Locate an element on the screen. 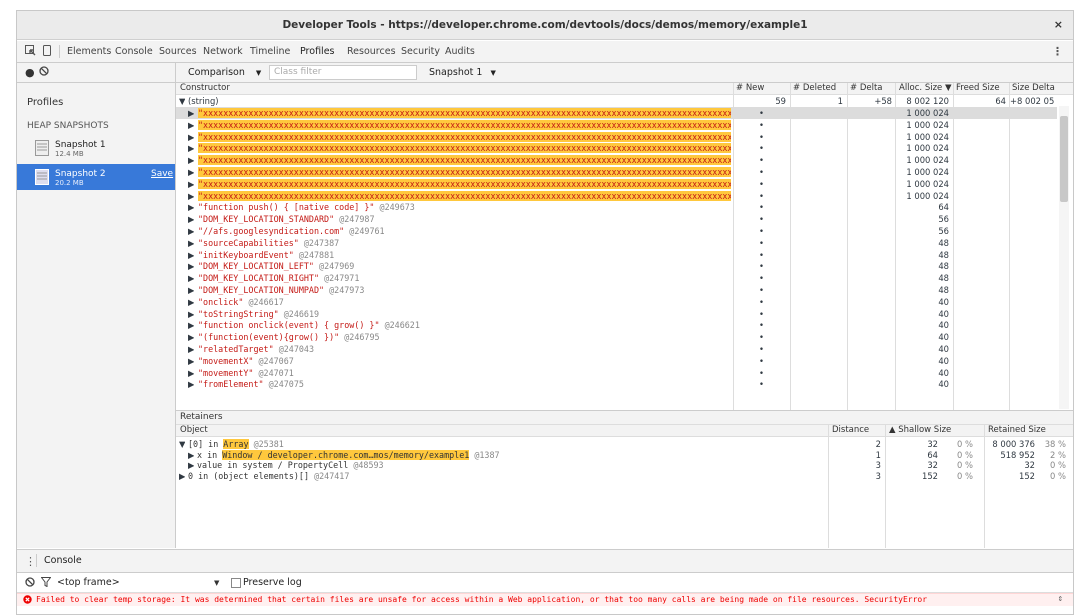 This screenshot has width=1080, height=615. tab-sources: Sources is located at coordinates (178, 51).